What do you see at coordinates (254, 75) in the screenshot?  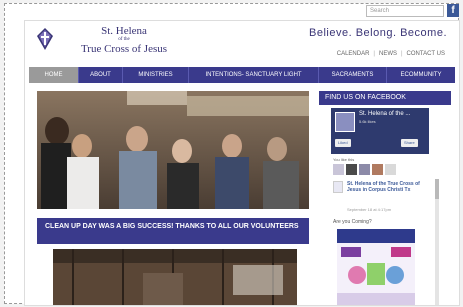 I see `nav-intentions: INTENTIONS- SANCTUARY LIGHT` at bounding box center [254, 75].